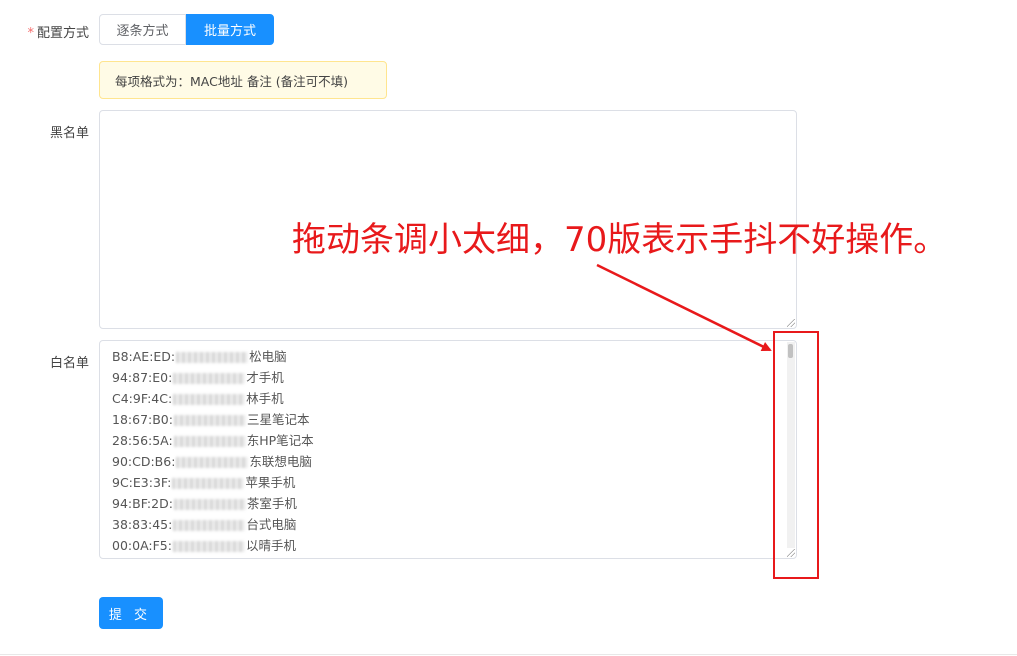  What do you see at coordinates (791, 445) in the screenshot?
I see `whitelist-scrollbar` at bounding box center [791, 445].